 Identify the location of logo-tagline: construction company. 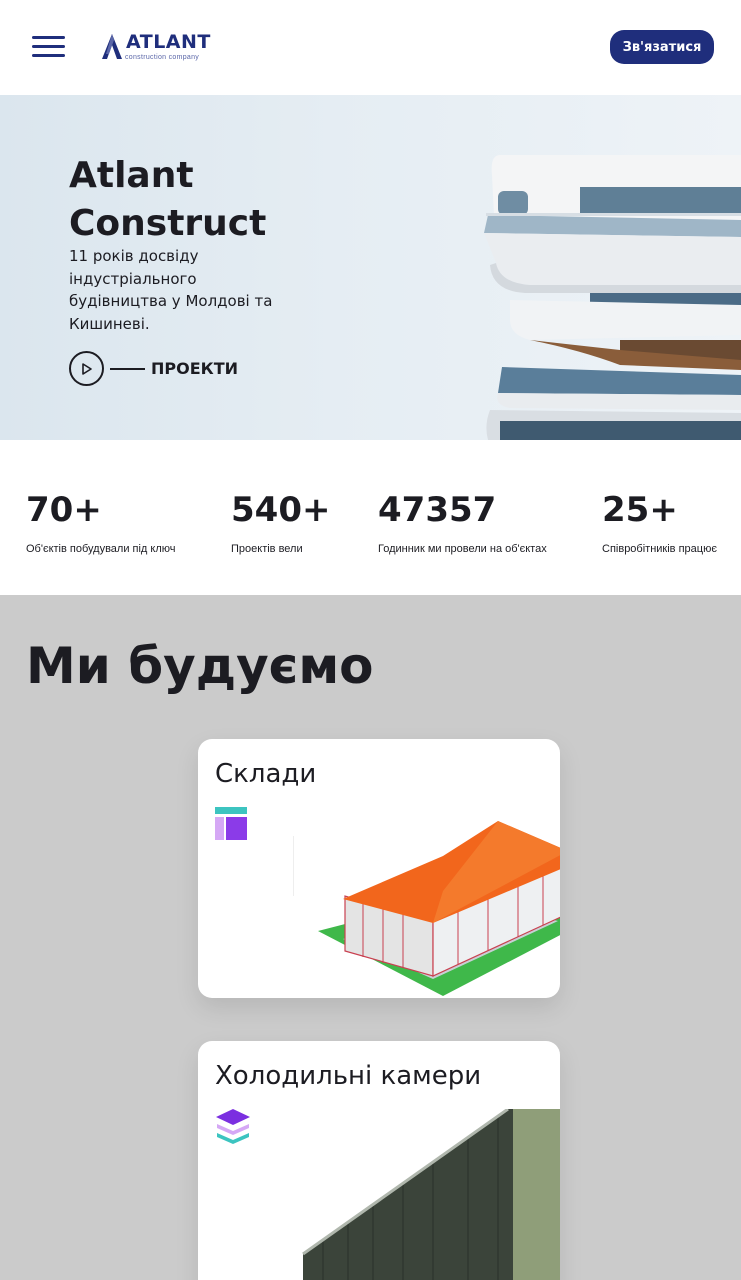
(162, 57).